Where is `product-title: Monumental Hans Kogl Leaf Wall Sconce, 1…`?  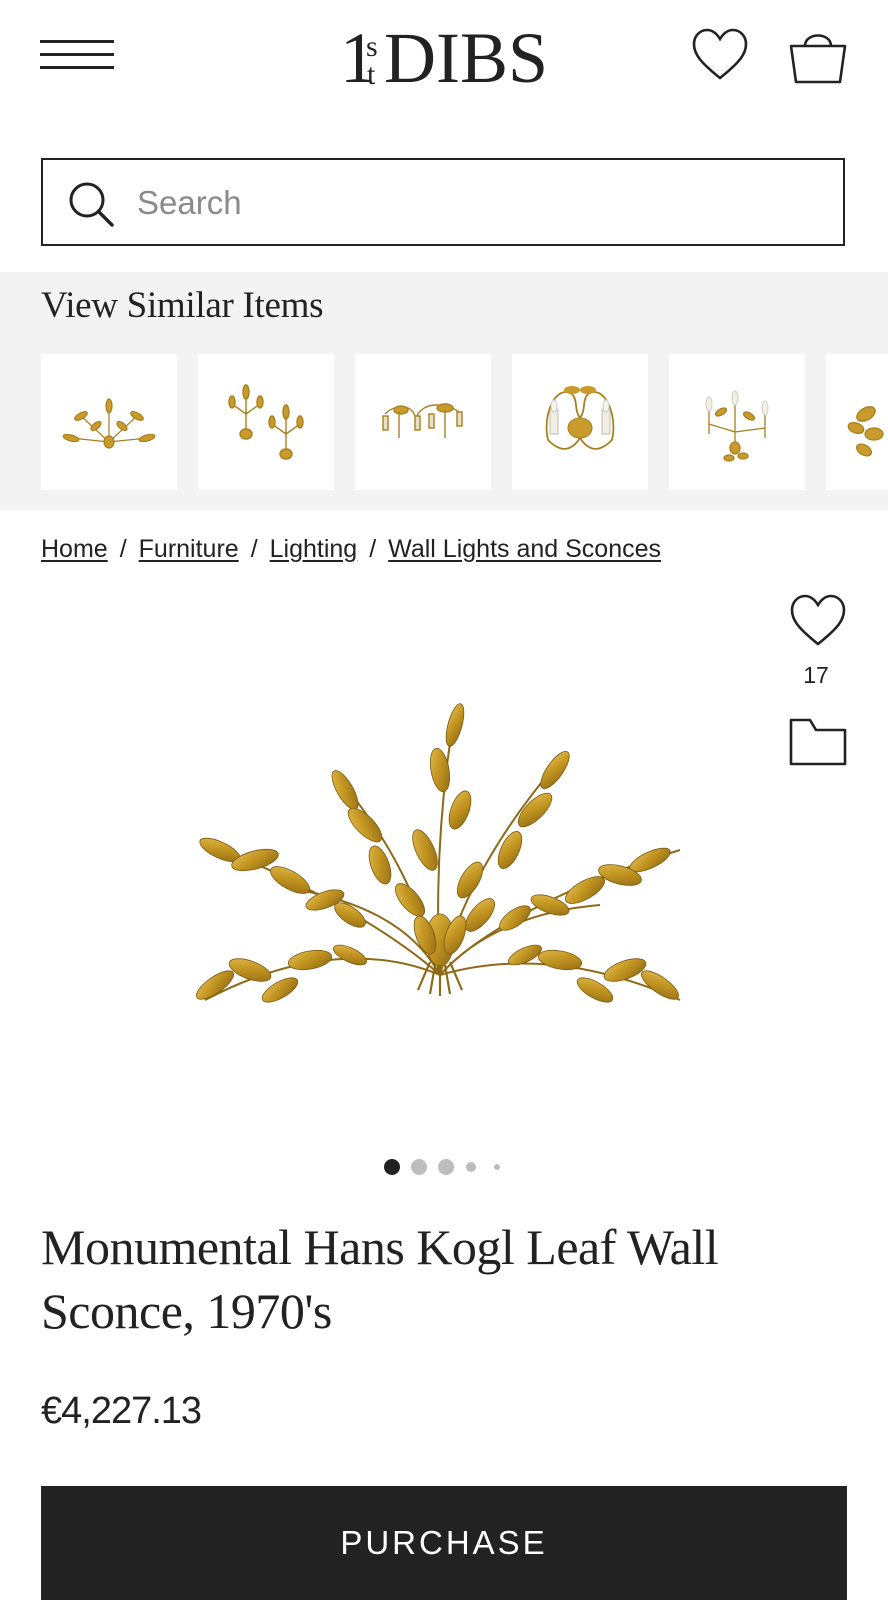 product-title: Monumental Hans Kogl Leaf Wall Sconce, 1… is located at coordinates (380, 1279).